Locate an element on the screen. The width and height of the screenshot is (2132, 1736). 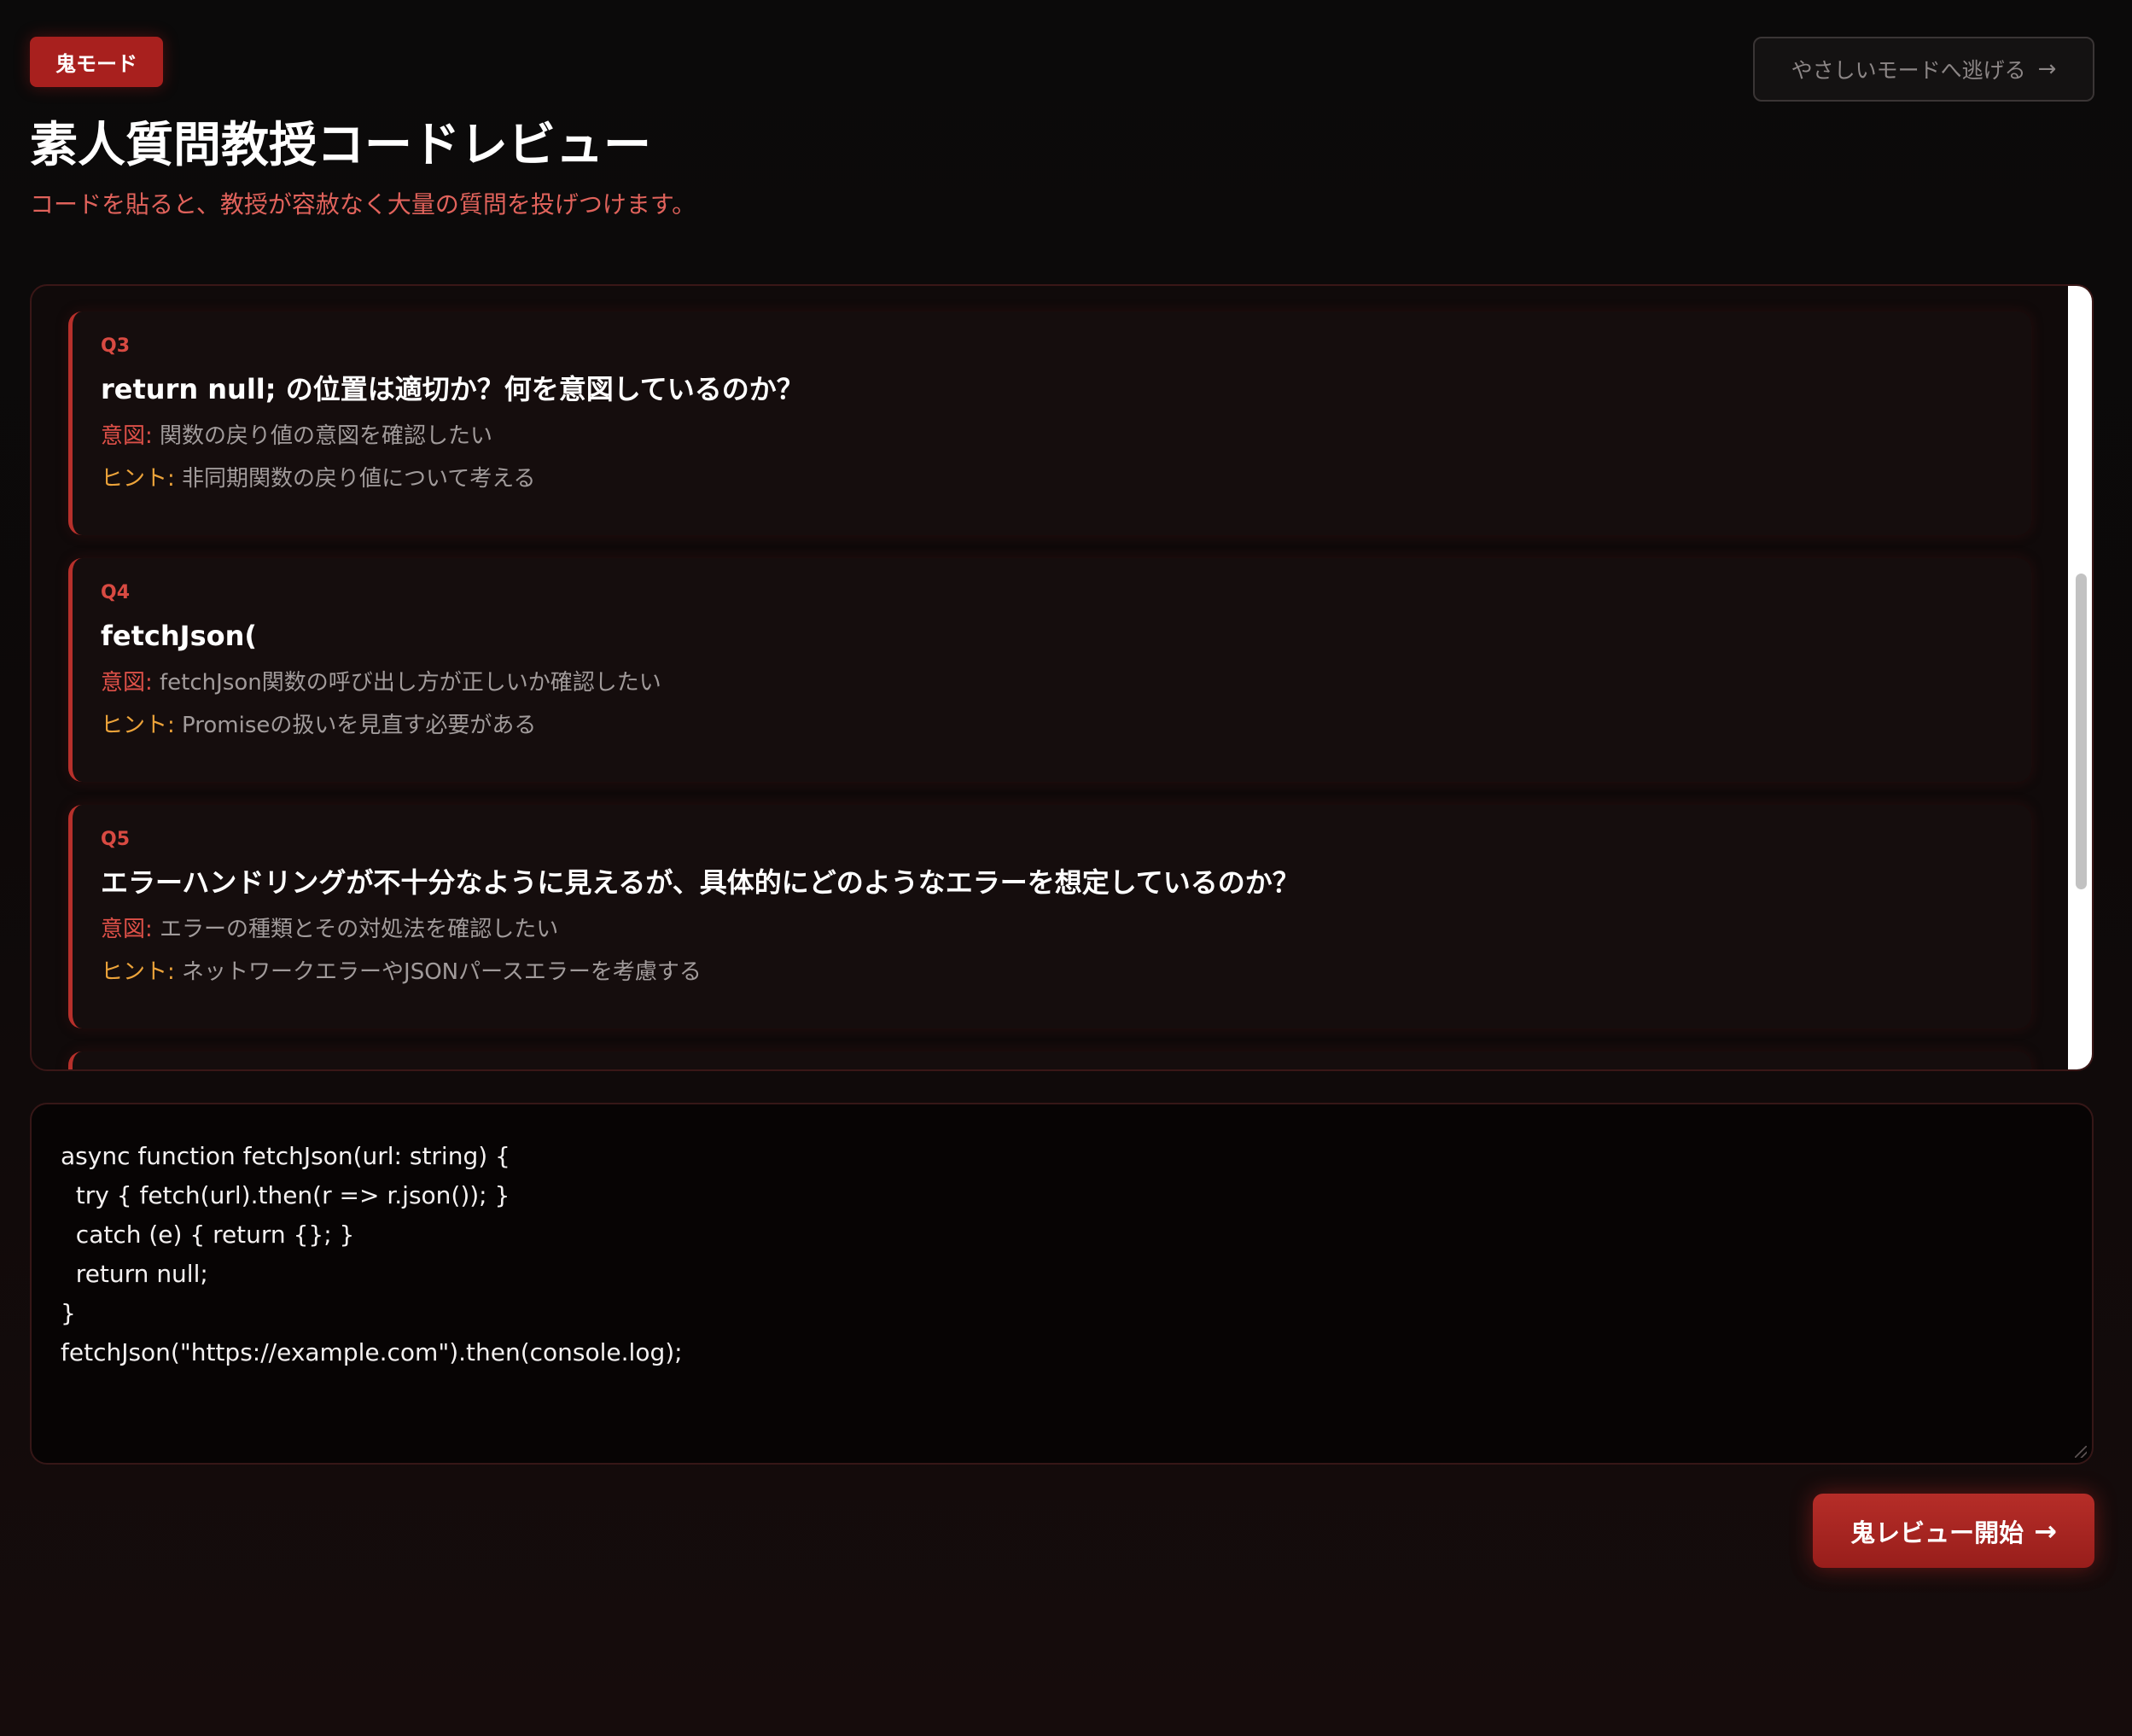
hint-text: 非同期関数の戻り値について考える is located at coordinates (359, 479).